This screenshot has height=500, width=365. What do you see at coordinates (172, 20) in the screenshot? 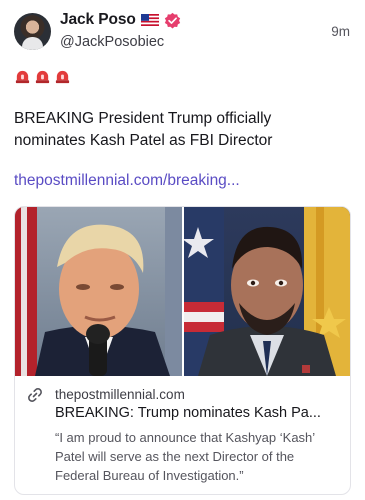
I see `verified-badge-icon` at bounding box center [172, 20].